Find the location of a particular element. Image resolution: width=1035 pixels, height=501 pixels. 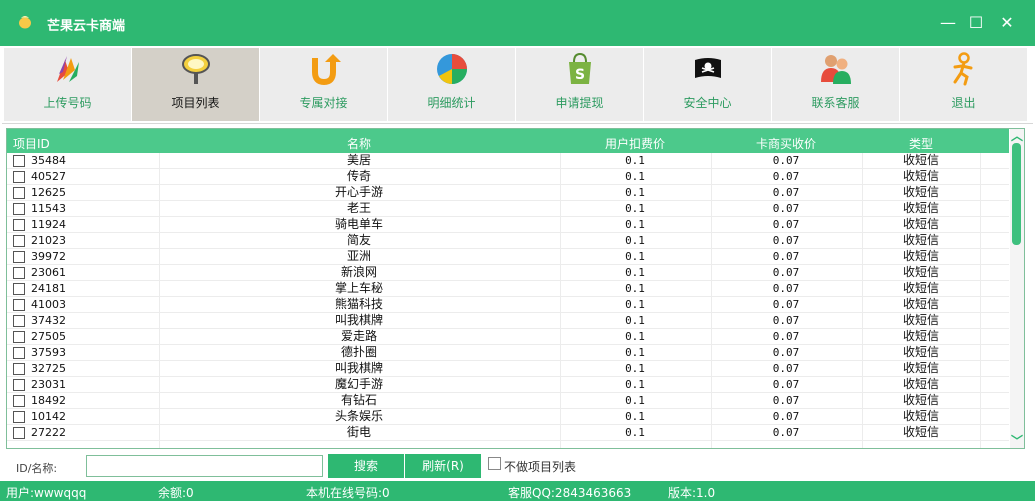

table-row: 39972 亚洲 0.1 0.07 收短信 is located at coordinates (508, 257).